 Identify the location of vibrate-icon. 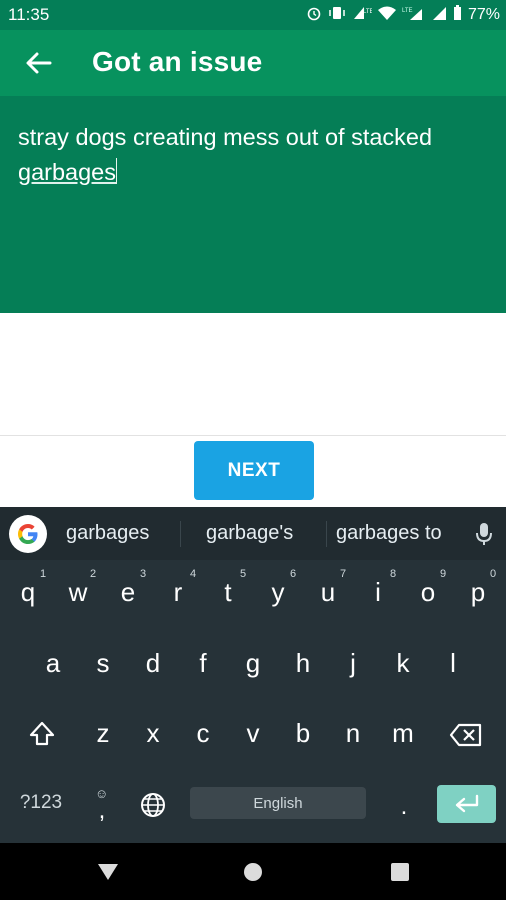
(337, 15).